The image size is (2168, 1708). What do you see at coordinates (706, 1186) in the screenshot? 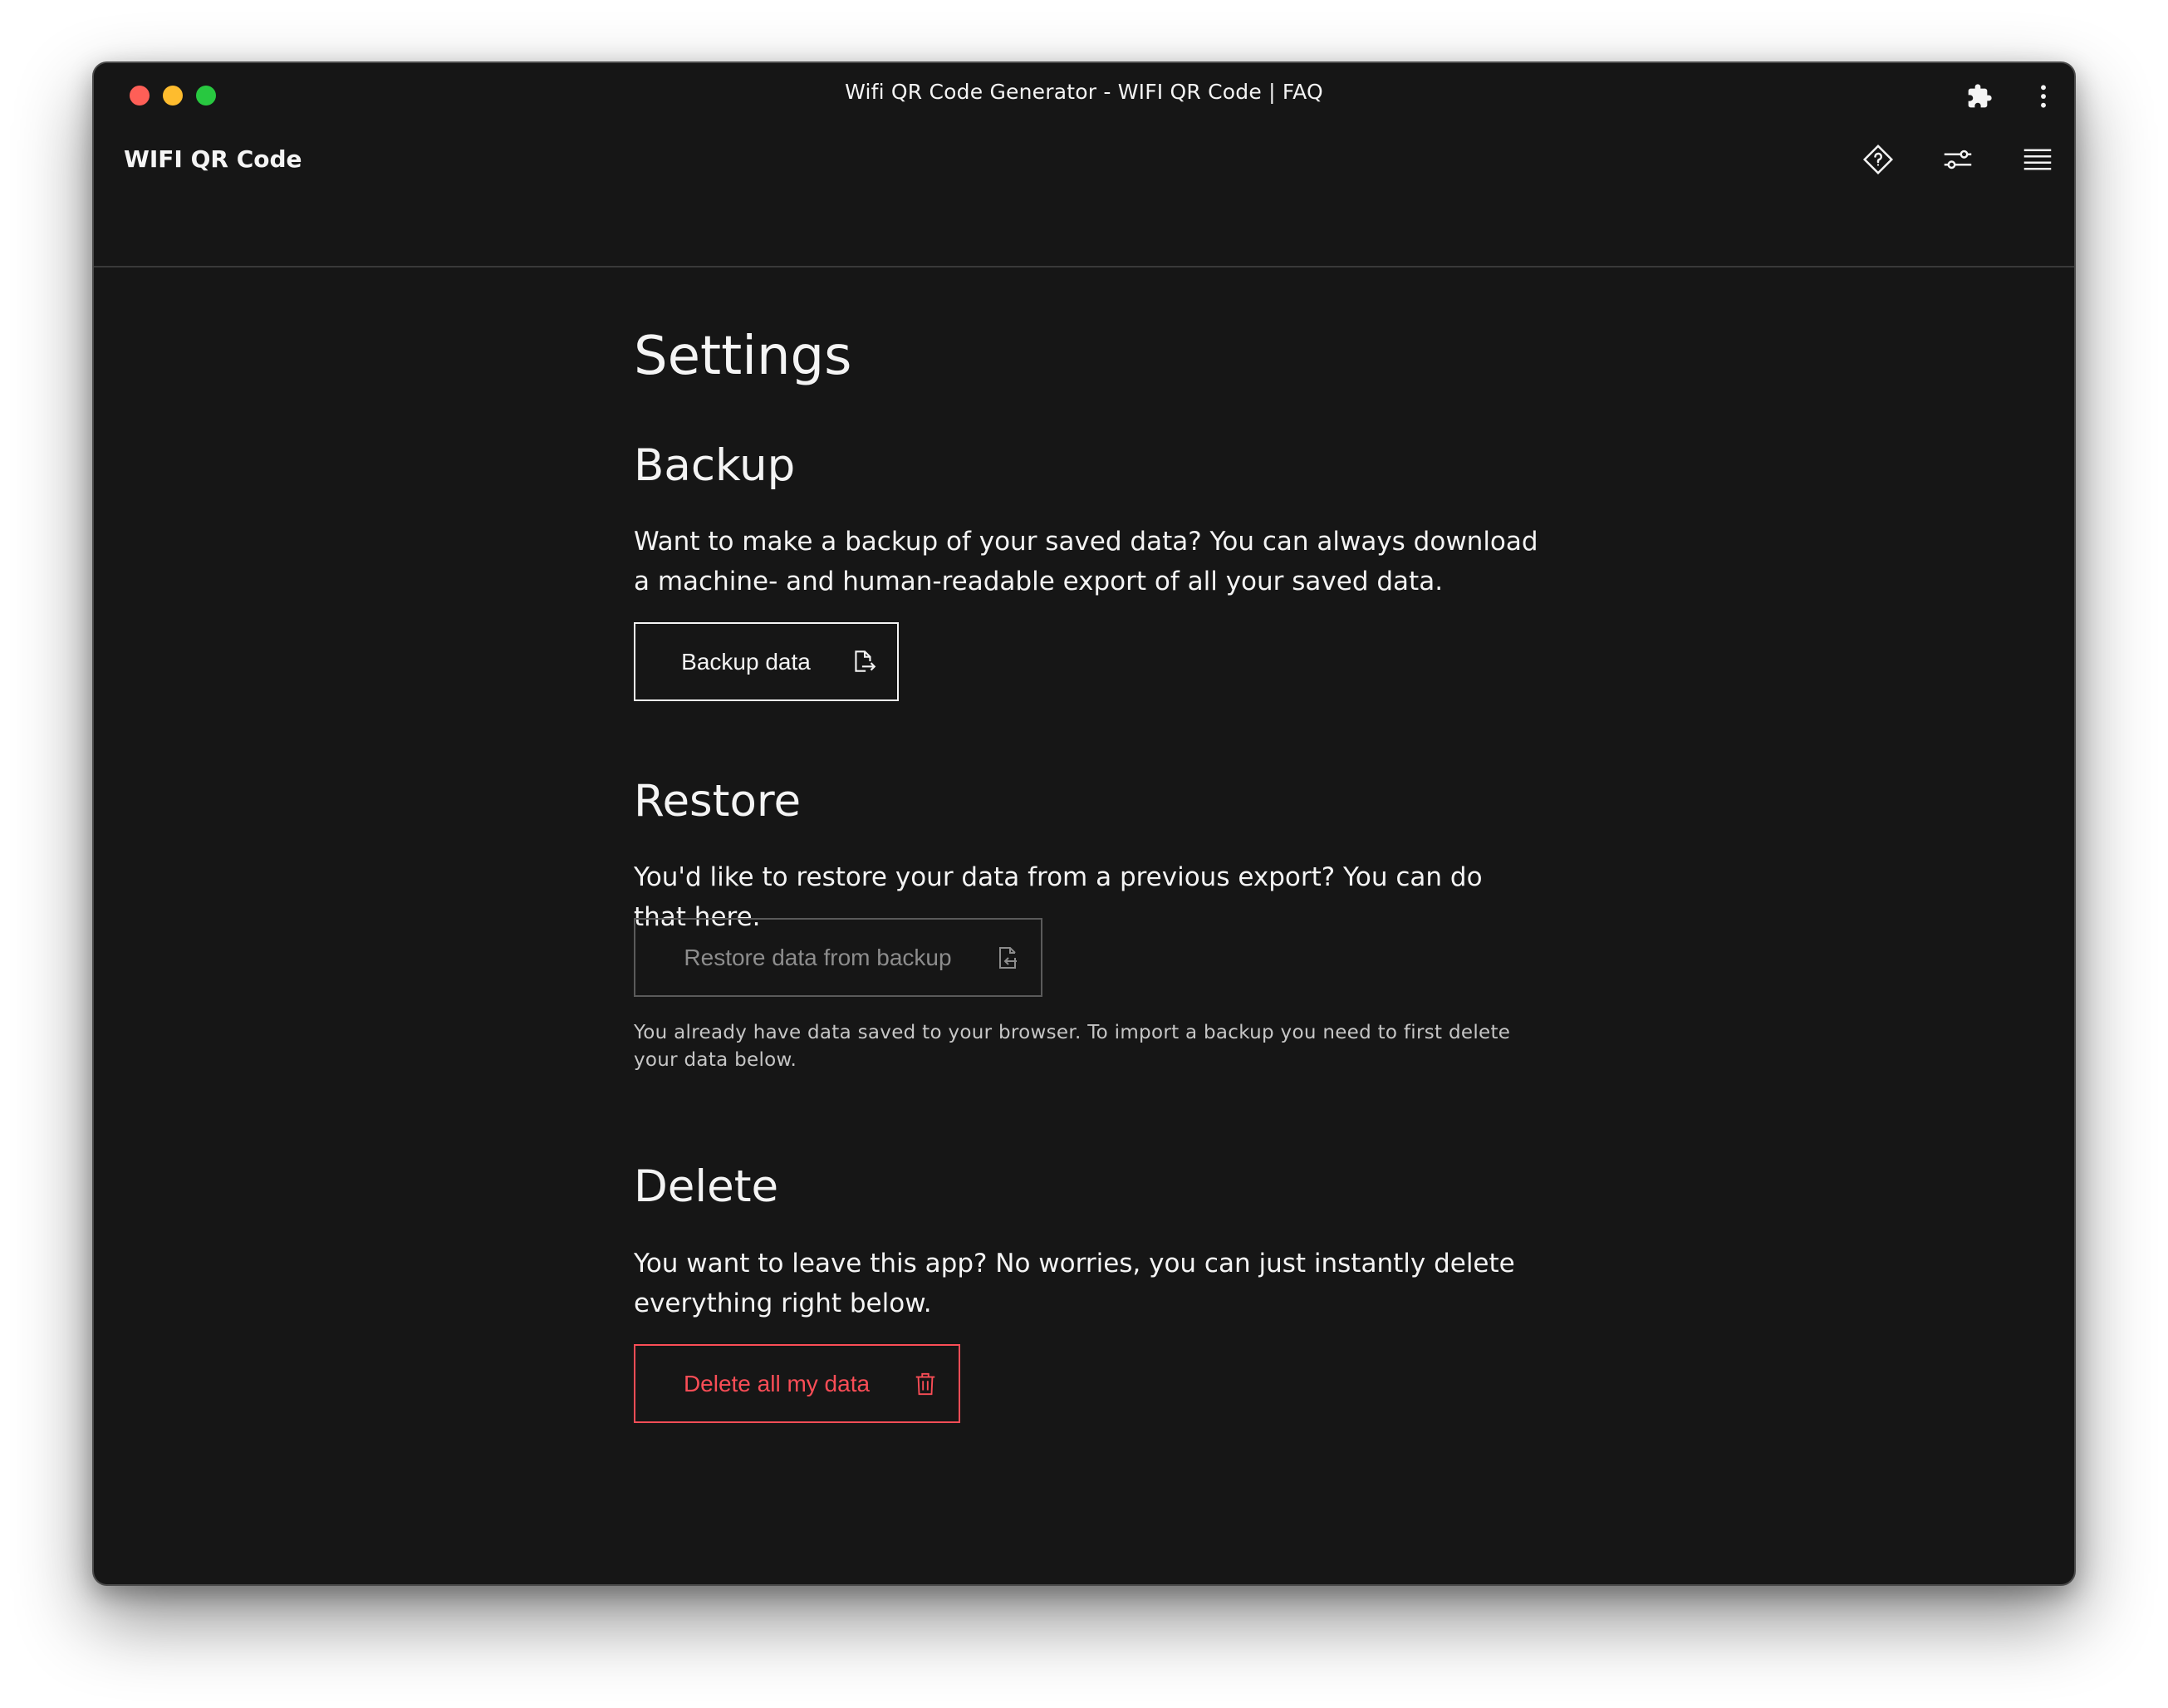
I see `delete-heading: Delete` at bounding box center [706, 1186].